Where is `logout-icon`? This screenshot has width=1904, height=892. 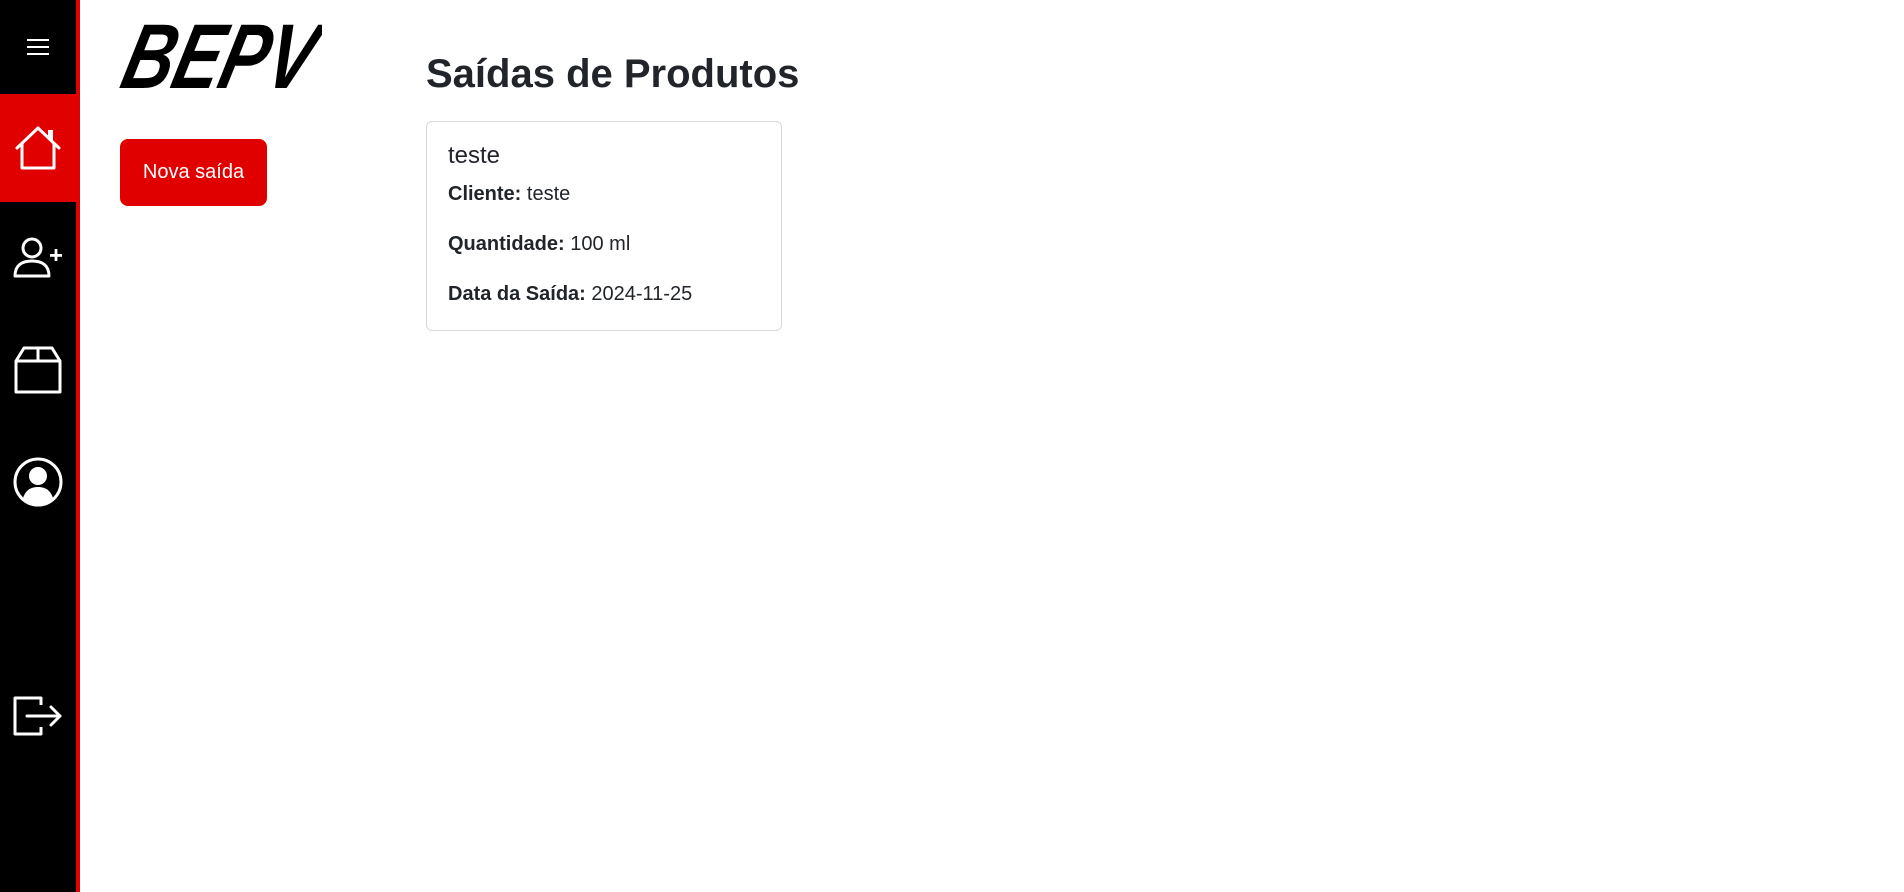 logout-icon is located at coordinates (37, 716).